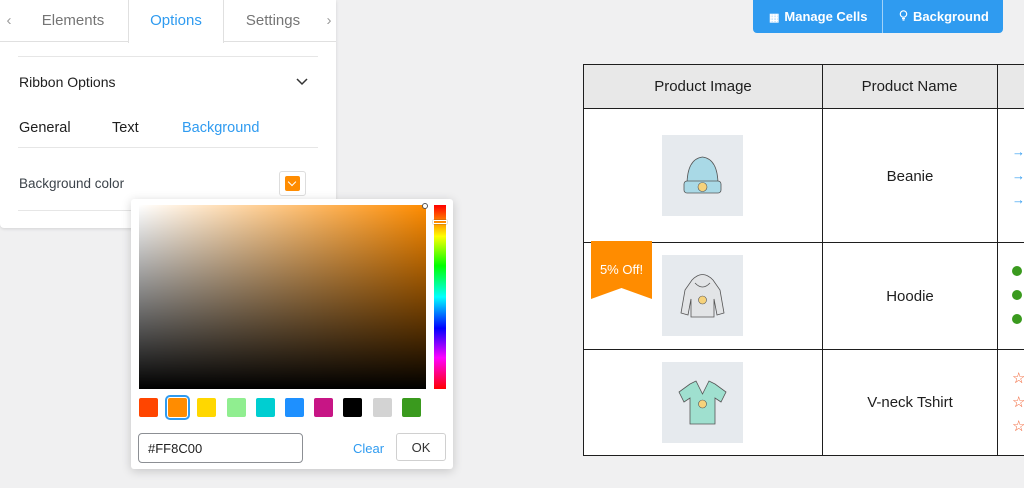 Image resolution: width=1024 pixels, height=488 pixels. What do you see at coordinates (910, 176) in the screenshot?
I see `product-name-beanie: Beanie` at bounding box center [910, 176].